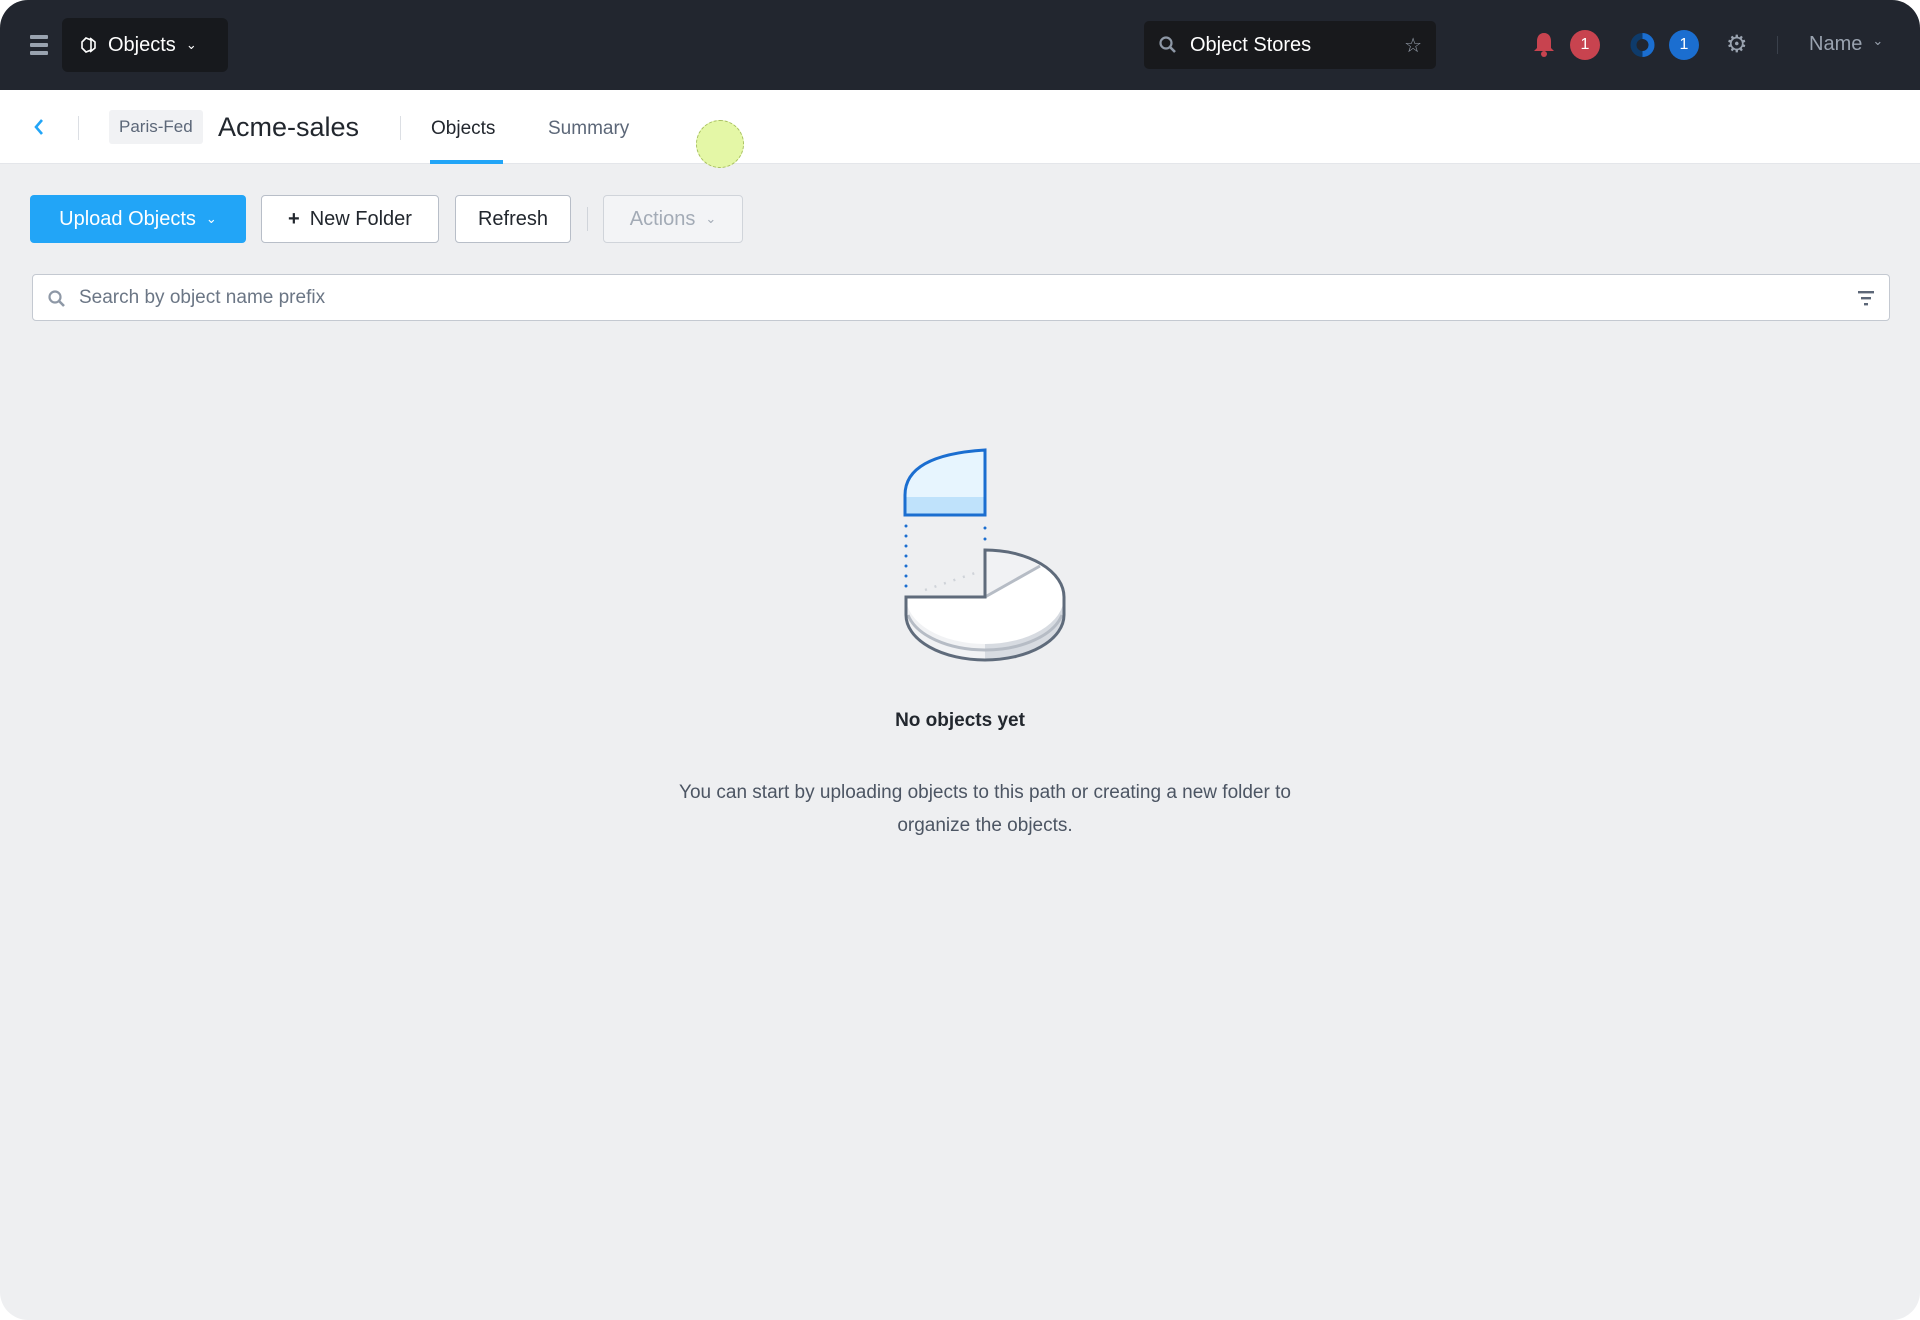  Describe the element at coordinates (1544, 45) in the screenshot. I see `bell-icon` at that location.